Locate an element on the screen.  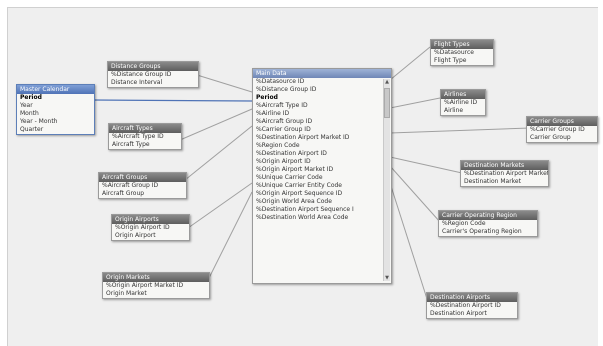
field: Distance Interval is located at coordinates (153, 83).